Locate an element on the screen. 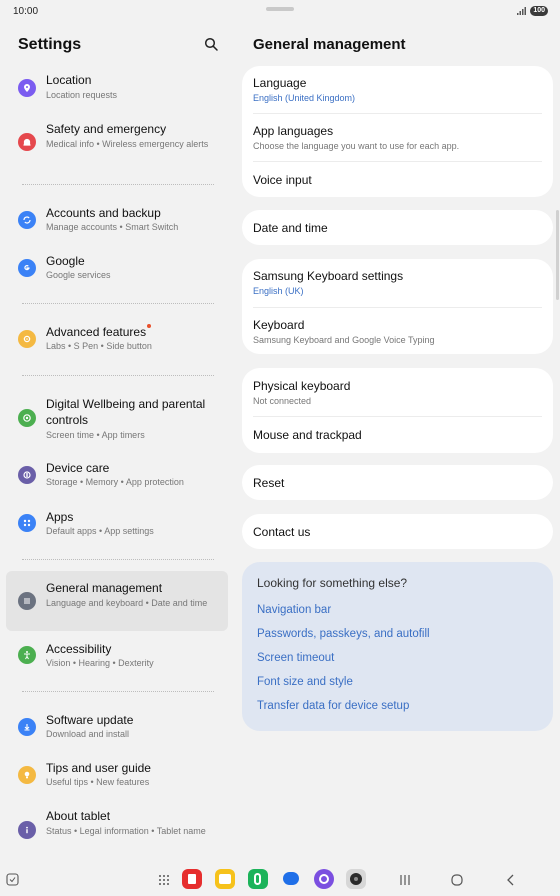 Image resolution: width=560 pixels, height=896 pixels. drag-handle is located at coordinates (280, 9).